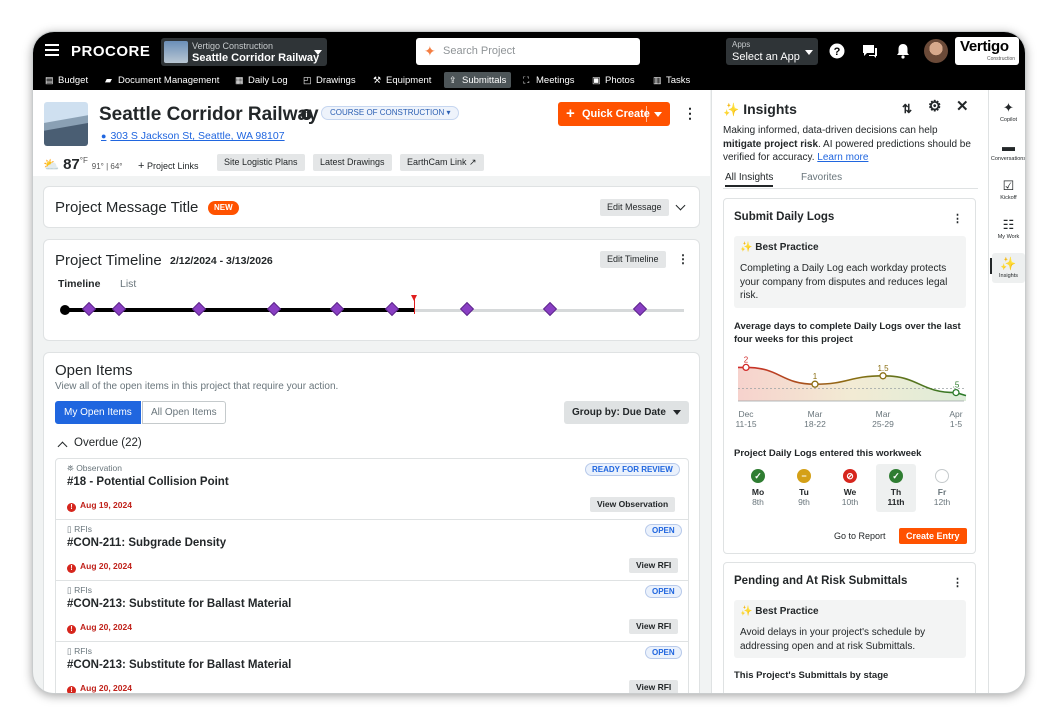 Image resolution: width=1058 pixels, height=727 pixels. Describe the element at coordinates (896, 488) in the screenshot. I see `day-th: ✓ Th 11th` at that location.